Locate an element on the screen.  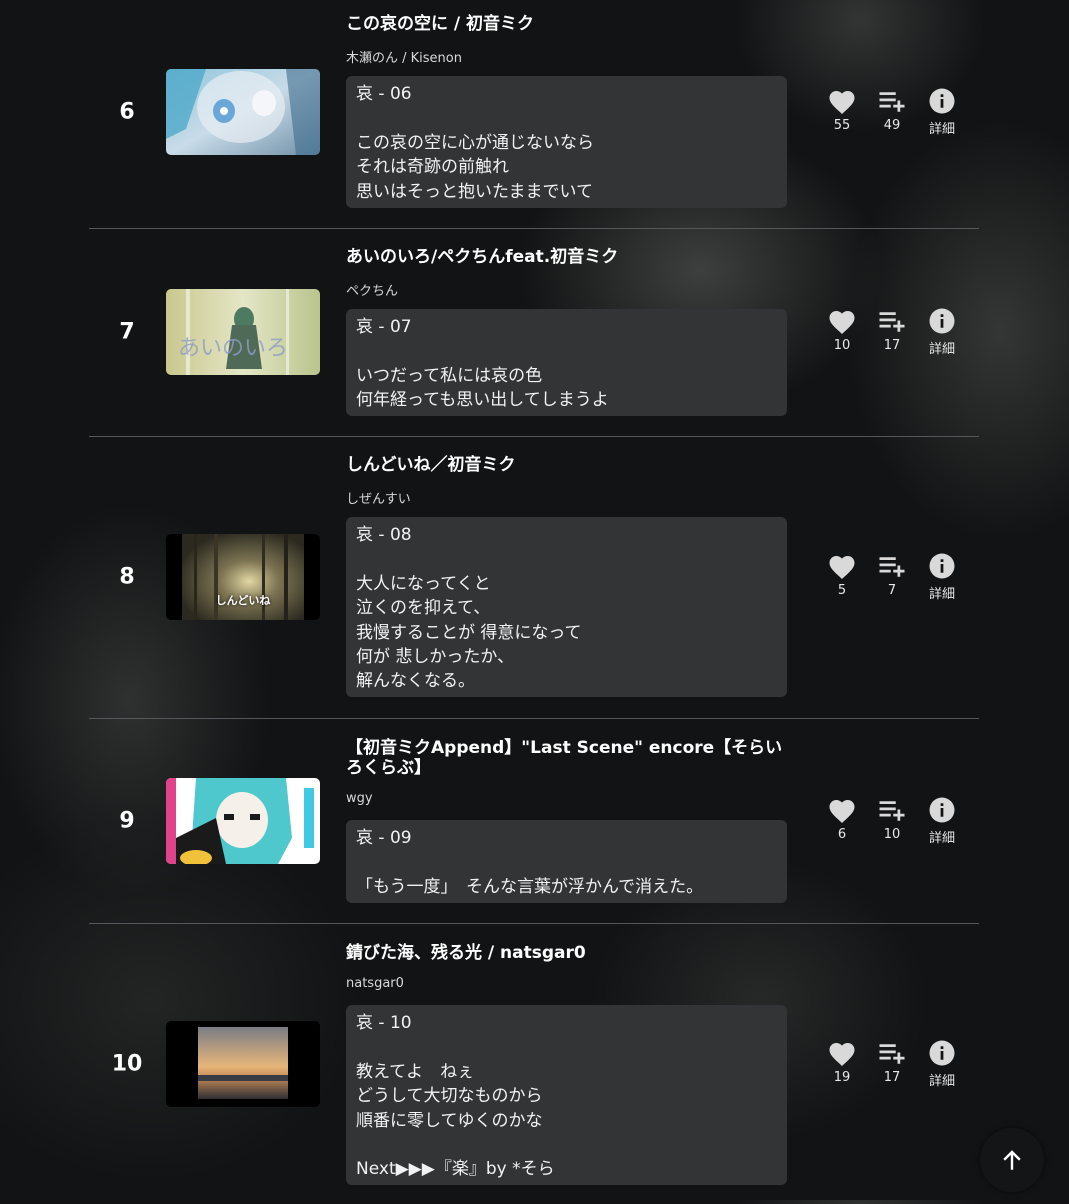
comment-line: 何が 悲しかったか、 is located at coordinates (435, 657).